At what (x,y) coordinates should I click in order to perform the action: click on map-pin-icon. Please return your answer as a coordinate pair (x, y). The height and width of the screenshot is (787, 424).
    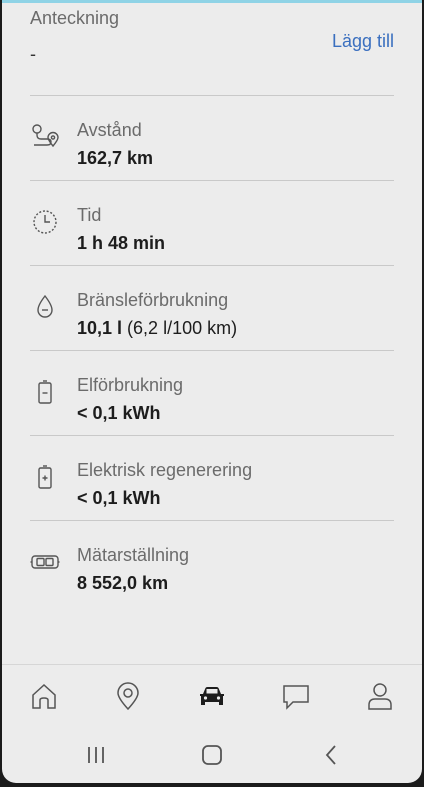
    Looking at the image, I should click on (128, 696).